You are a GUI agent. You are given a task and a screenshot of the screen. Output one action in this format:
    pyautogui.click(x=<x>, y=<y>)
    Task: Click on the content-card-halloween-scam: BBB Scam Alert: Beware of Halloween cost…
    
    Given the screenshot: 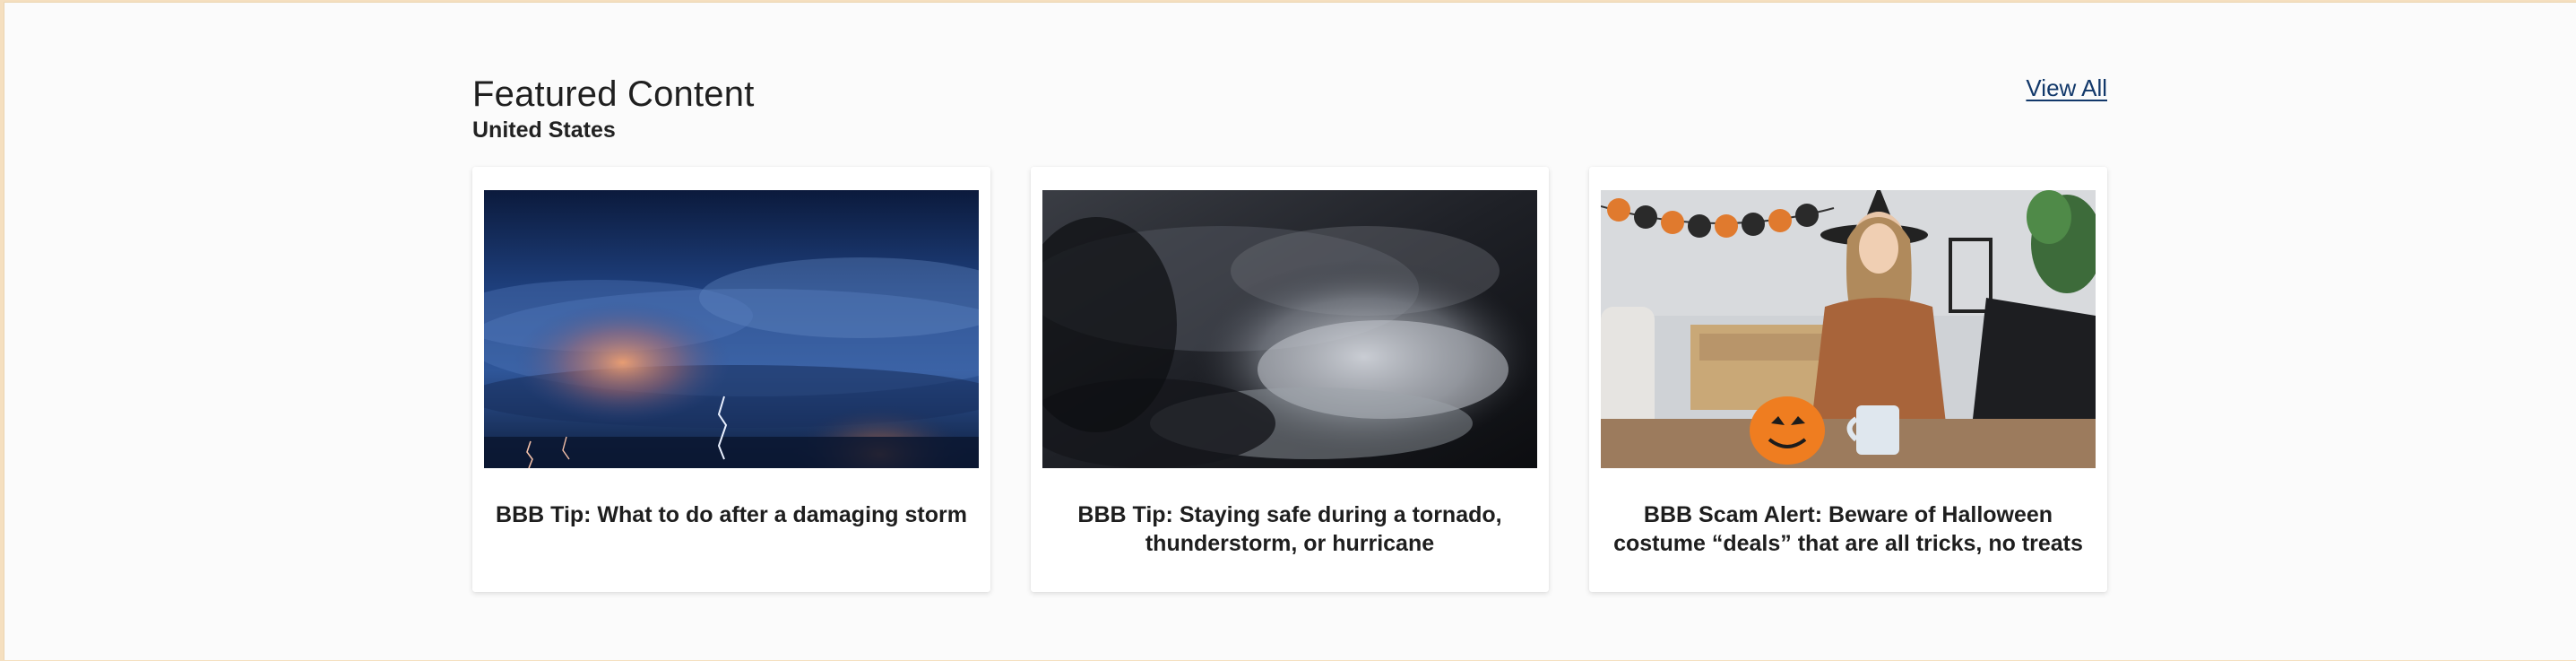 What is the action you would take?
    pyautogui.click(x=1848, y=379)
    